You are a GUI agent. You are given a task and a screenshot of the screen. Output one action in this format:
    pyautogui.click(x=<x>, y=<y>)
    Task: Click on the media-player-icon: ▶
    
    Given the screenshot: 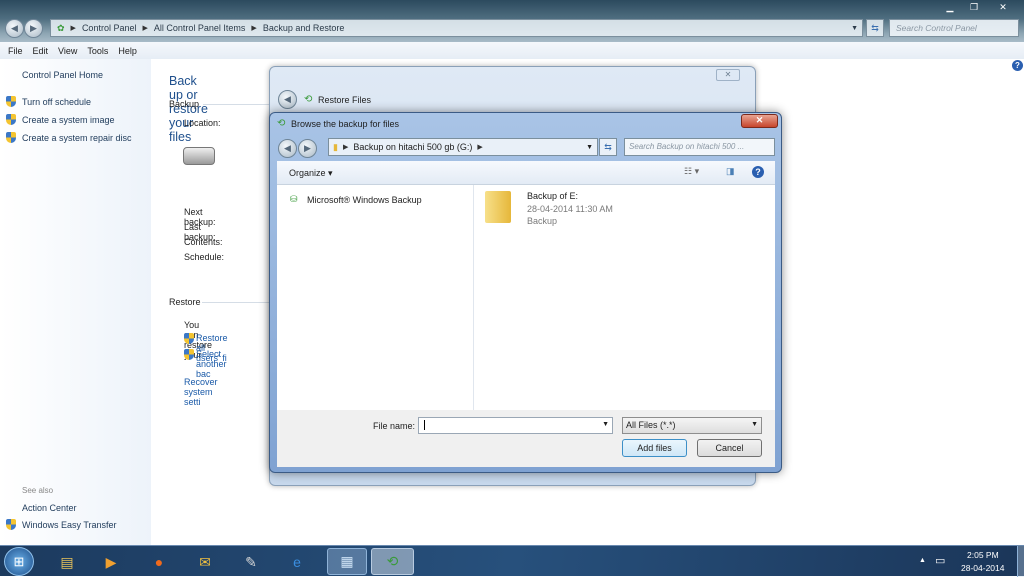 What is the action you would take?
    pyautogui.click(x=111, y=562)
    